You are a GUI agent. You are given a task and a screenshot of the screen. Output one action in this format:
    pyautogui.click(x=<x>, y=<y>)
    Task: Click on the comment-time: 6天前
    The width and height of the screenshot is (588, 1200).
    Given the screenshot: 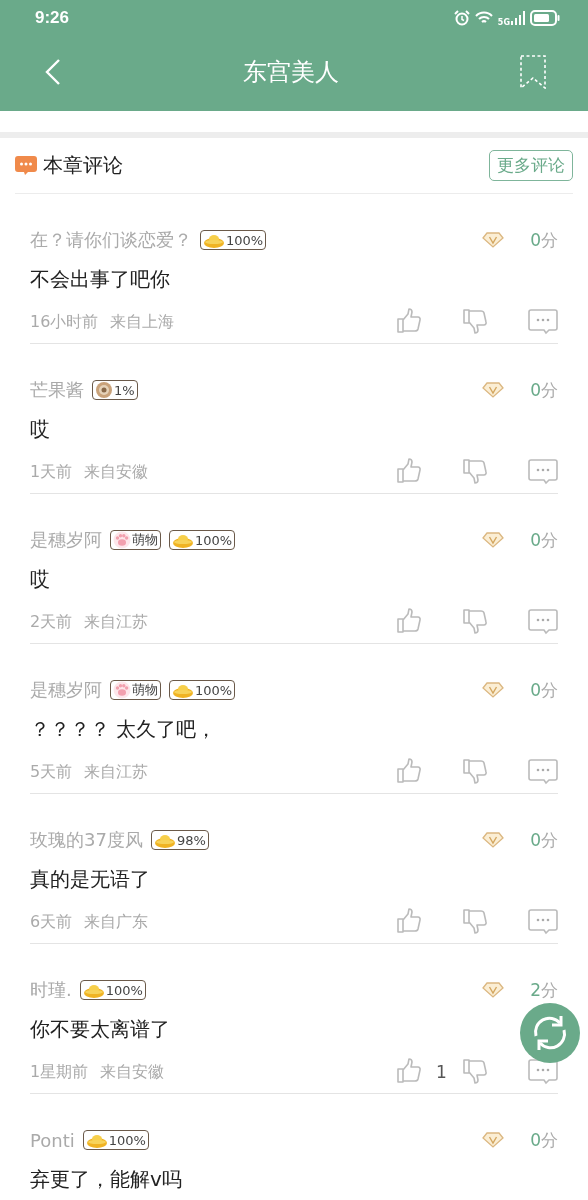 What is the action you would take?
    pyautogui.click(x=51, y=922)
    